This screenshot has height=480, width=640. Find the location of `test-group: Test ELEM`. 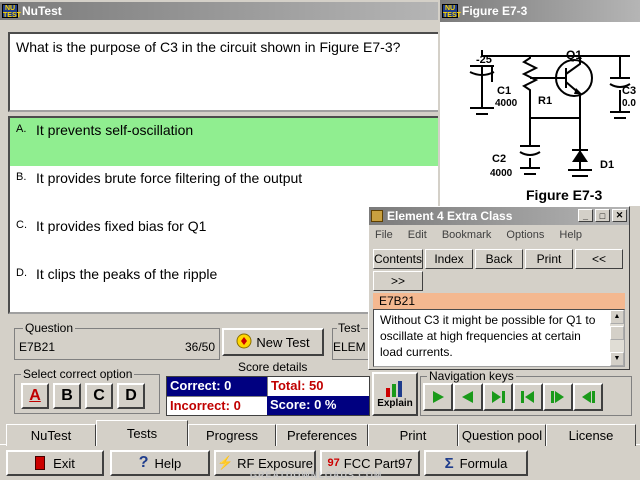

test-group: Test ELEM is located at coordinates (352, 340).